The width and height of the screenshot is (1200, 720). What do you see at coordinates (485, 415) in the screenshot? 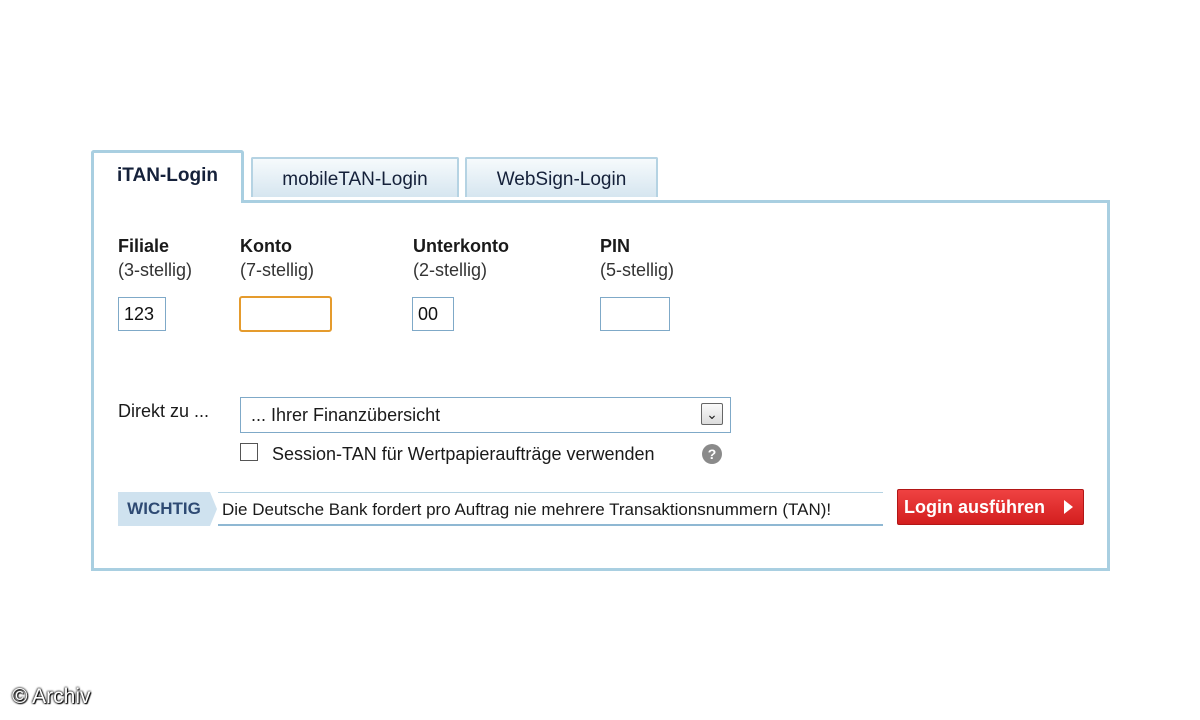
I see `direkt-zu-select: ... Ihrer Finanzübersicht ⌄` at bounding box center [485, 415].